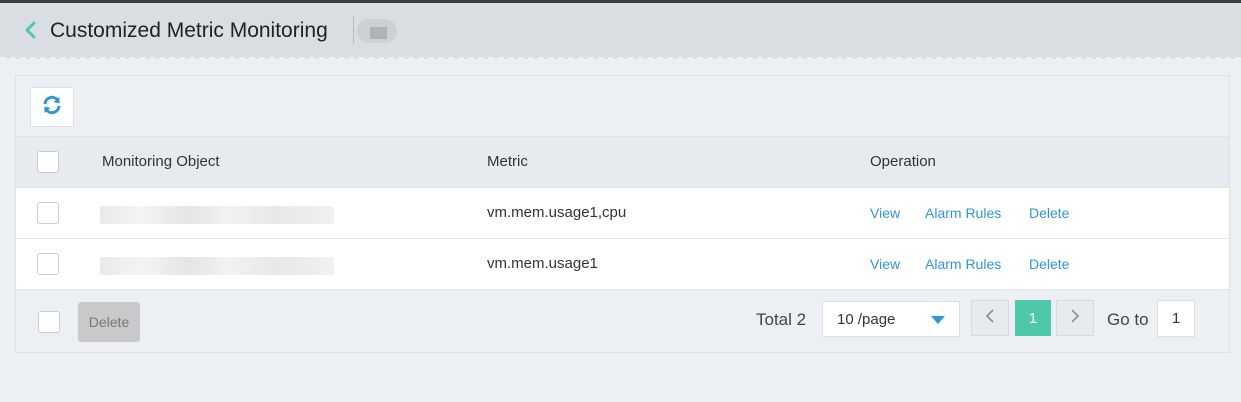 The width and height of the screenshot is (1241, 402). Describe the element at coordinates (353, 30) in the screenshot. I see `title-divider` at that location.